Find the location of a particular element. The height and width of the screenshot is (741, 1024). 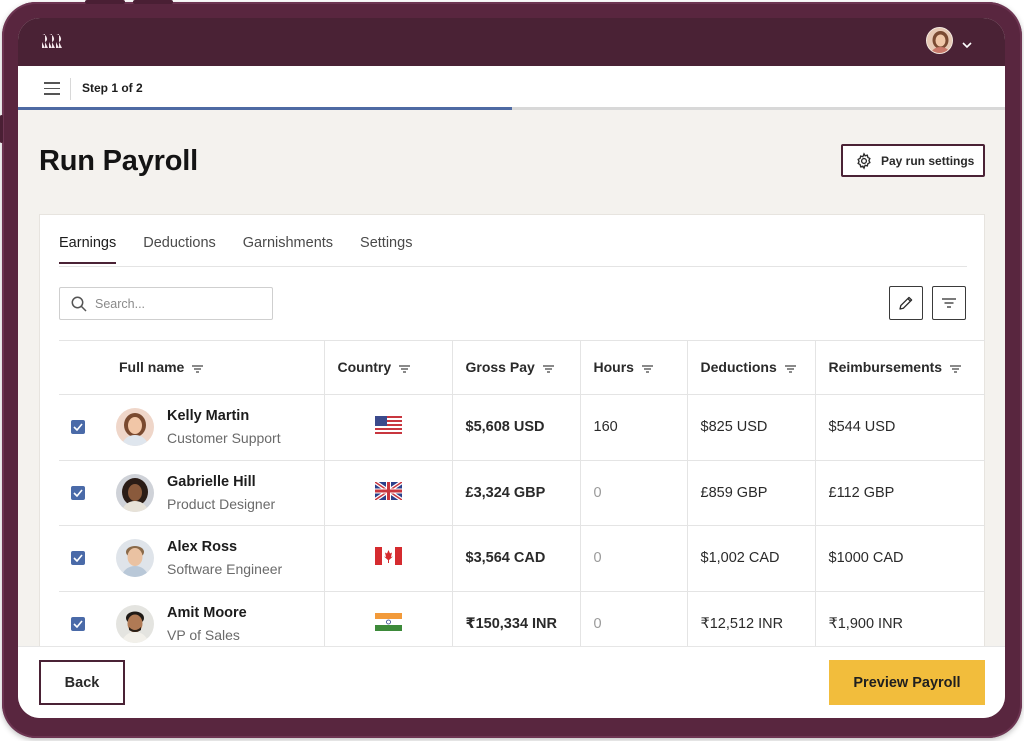

top-app-bar is located at coordinates (511, 42).